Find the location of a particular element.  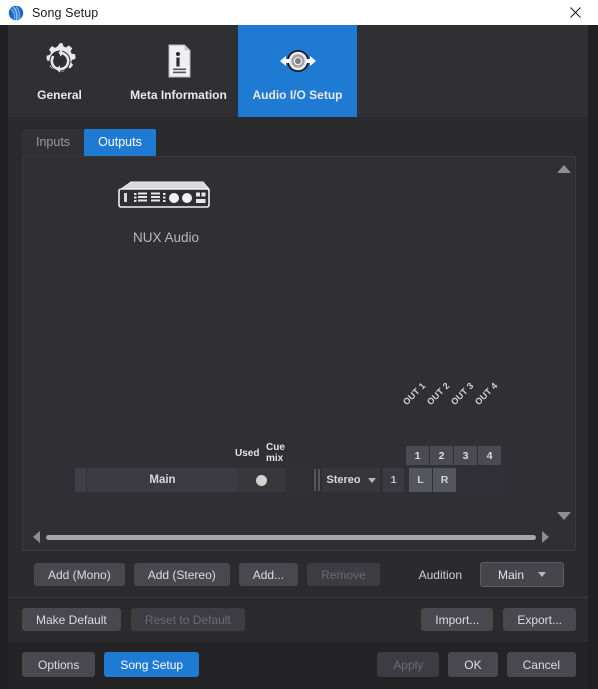

subtab-outputs-label: Outputs is located at coordinates (120, 142).